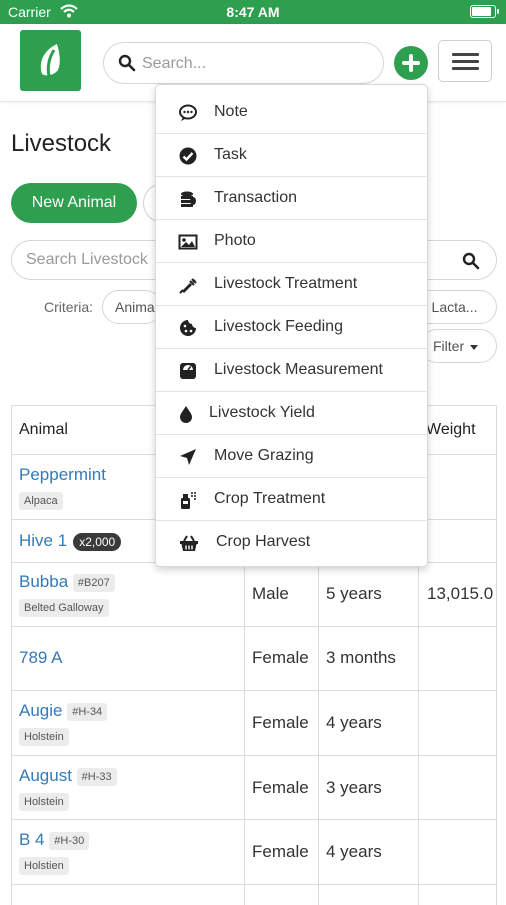 The image size is (506, 905). Describe the element at coordinates (235, 240) in the screenshot. I see `menu-item-label: Photo` at that location.